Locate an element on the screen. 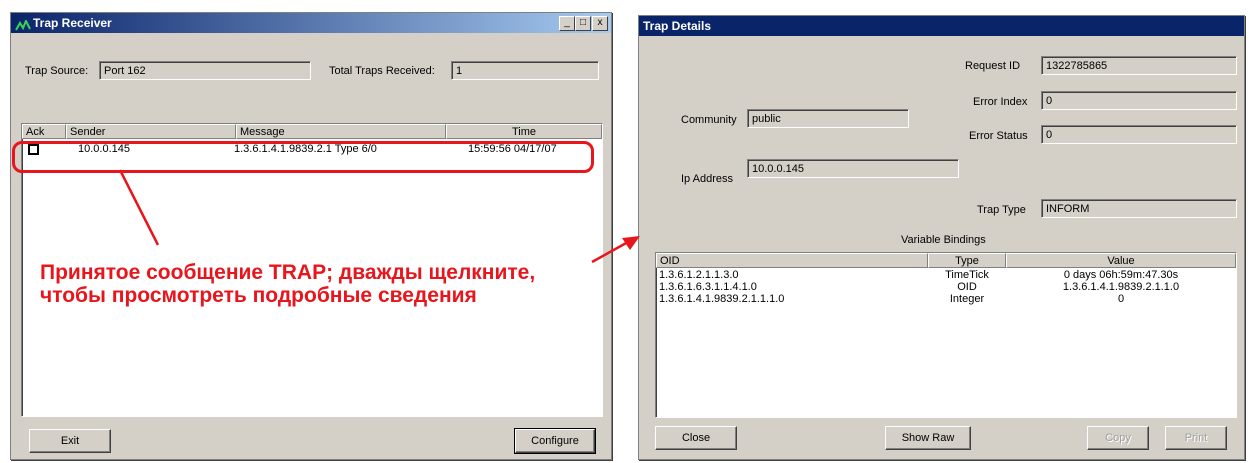 The image size is (1249, 463). trap-receiver-titlebar: Trap Receiver is located at coordinates (311, 23).